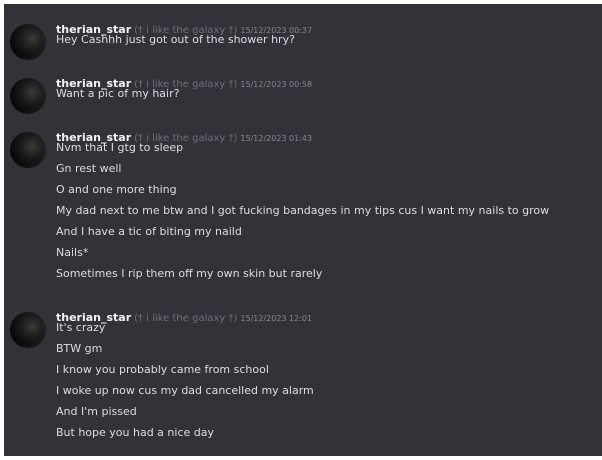 The width and height of the screenshot is (602, 460). What do you see at coordinates (81, 327) in the screenshot?
I see `message-text: It's crazy` at bounding box center [81, 327].